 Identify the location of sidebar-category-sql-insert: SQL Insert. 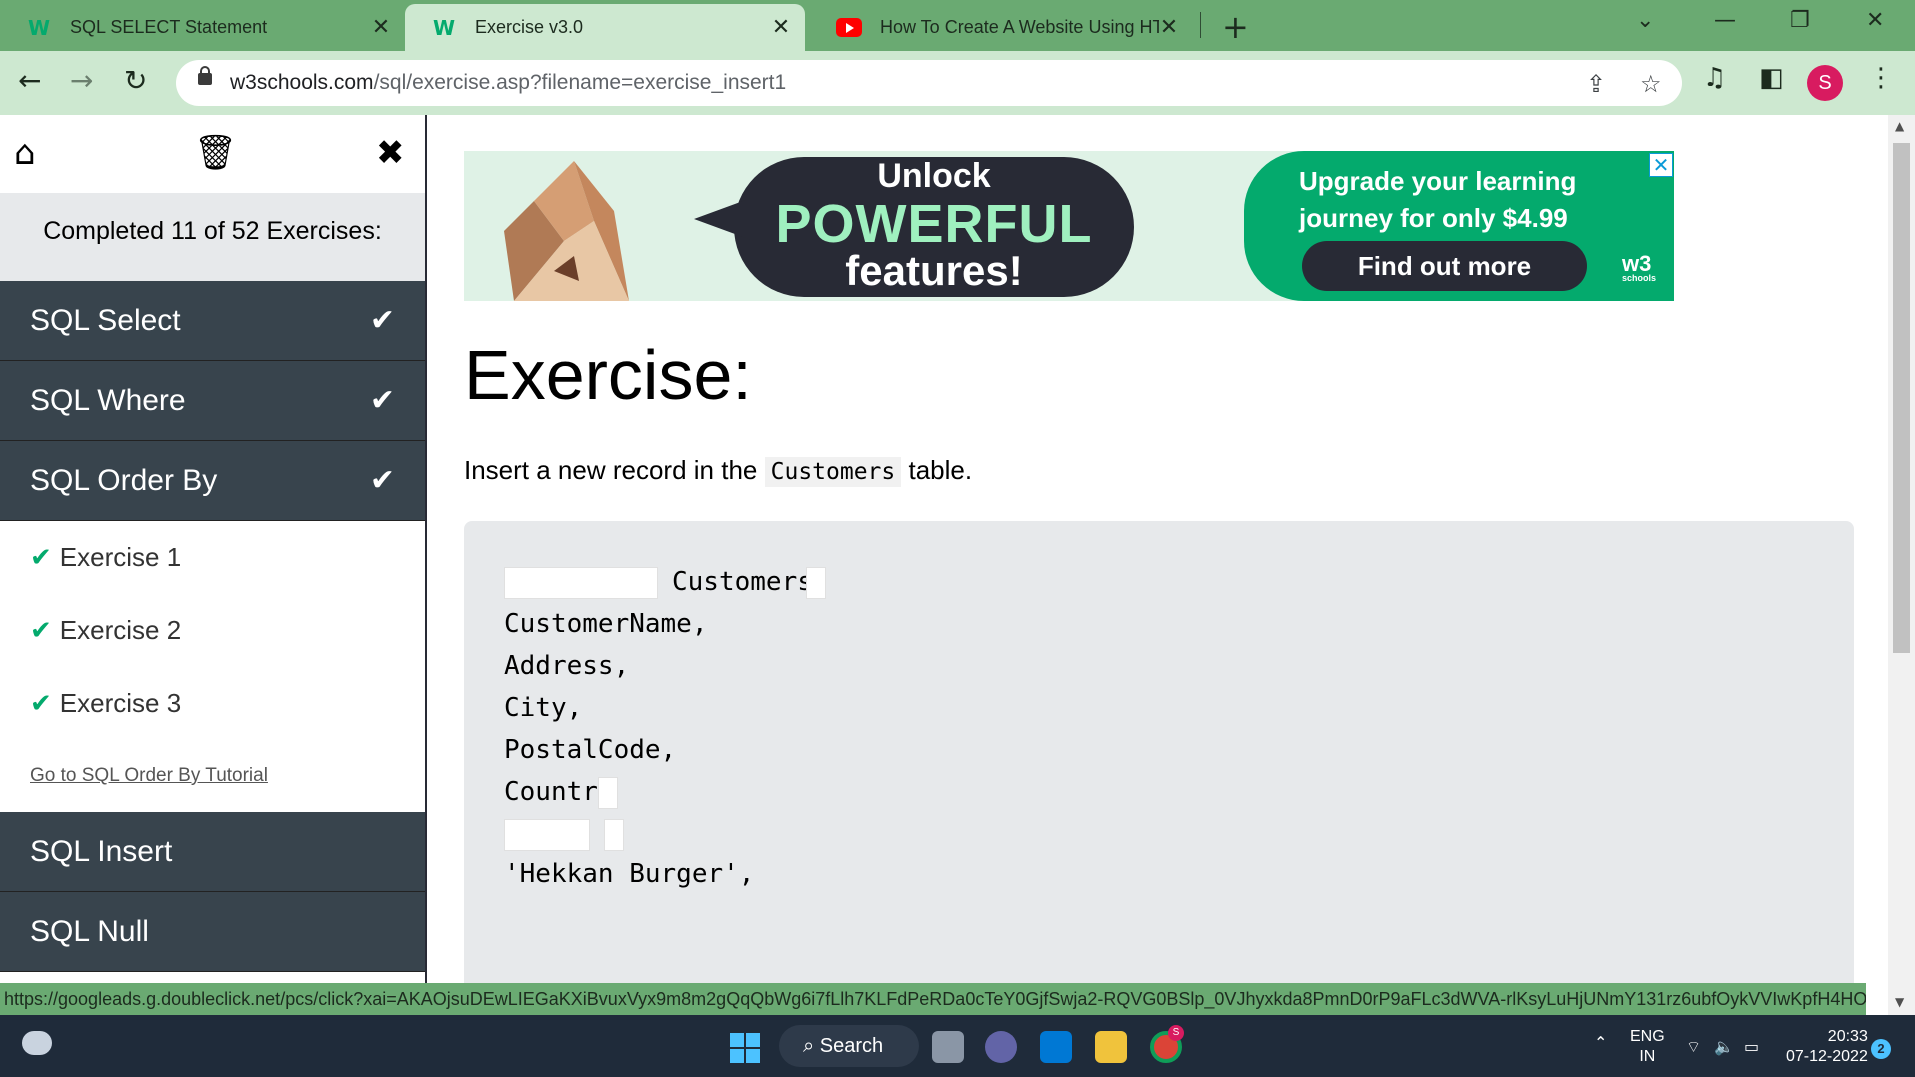
(212, 852).